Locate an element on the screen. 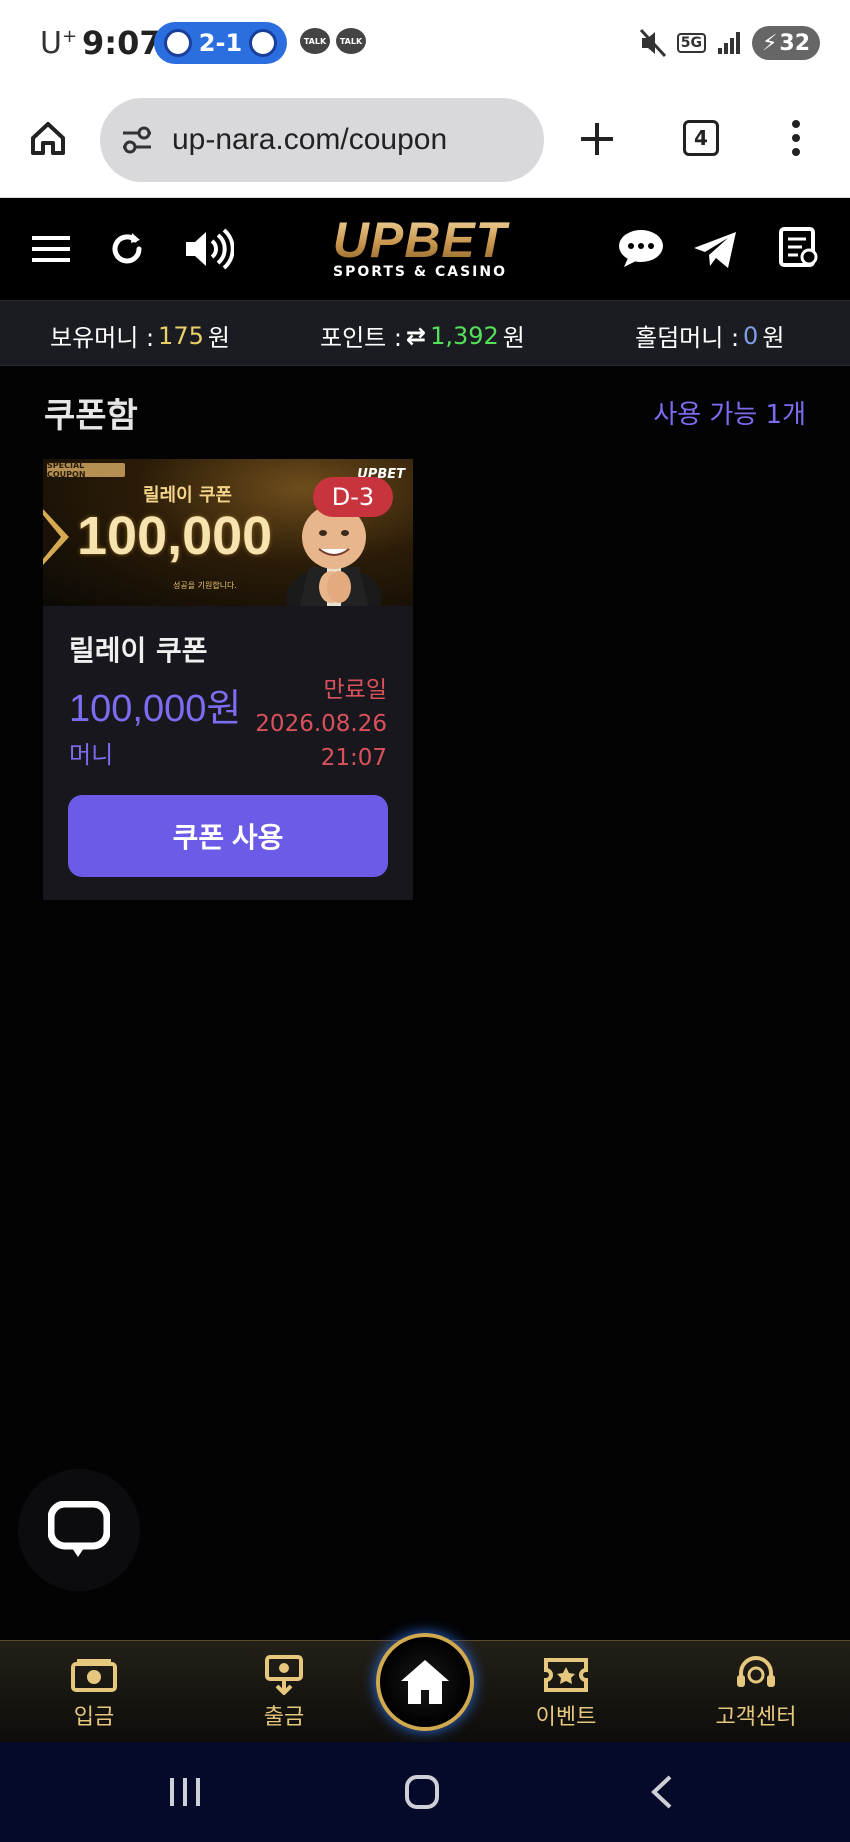 The height and width of the screenshot is (1842, 850). available-count: 사용 가능 1개 is located at coordinates (729, 415).